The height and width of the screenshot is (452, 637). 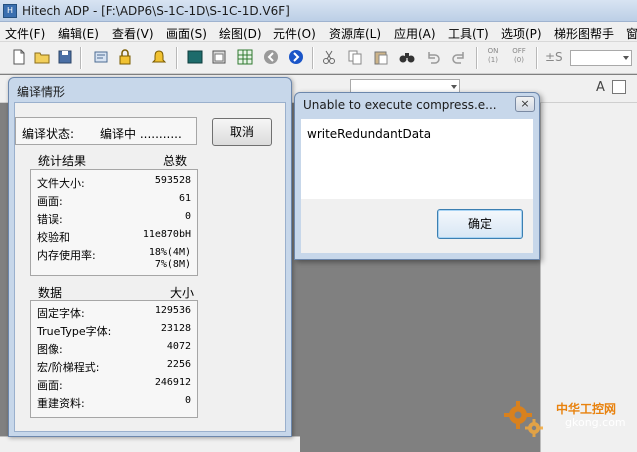 What do you see at coordinates (114, 202) in the screenshot?
I see `stats-row: 画面: 61` at bounding box center [114, 202].